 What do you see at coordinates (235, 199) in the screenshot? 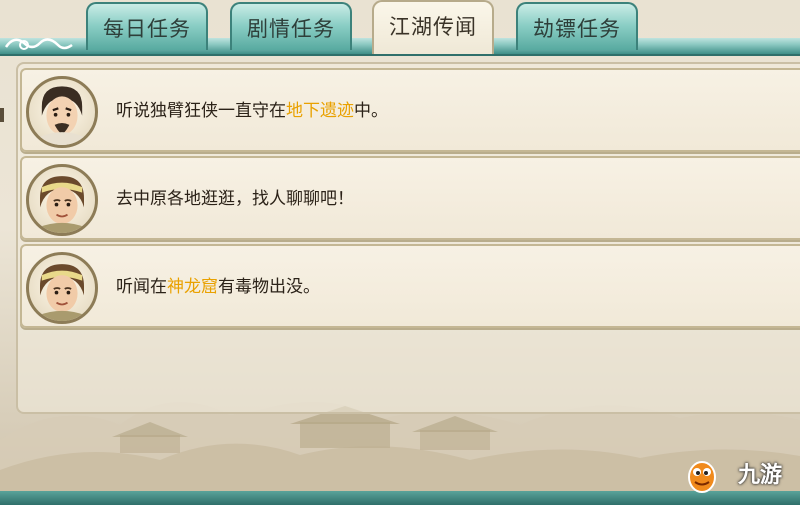
I see `rumor-text: 去中原各地逛逛，找人聊聊吧！` at bounding box center [235, 199].